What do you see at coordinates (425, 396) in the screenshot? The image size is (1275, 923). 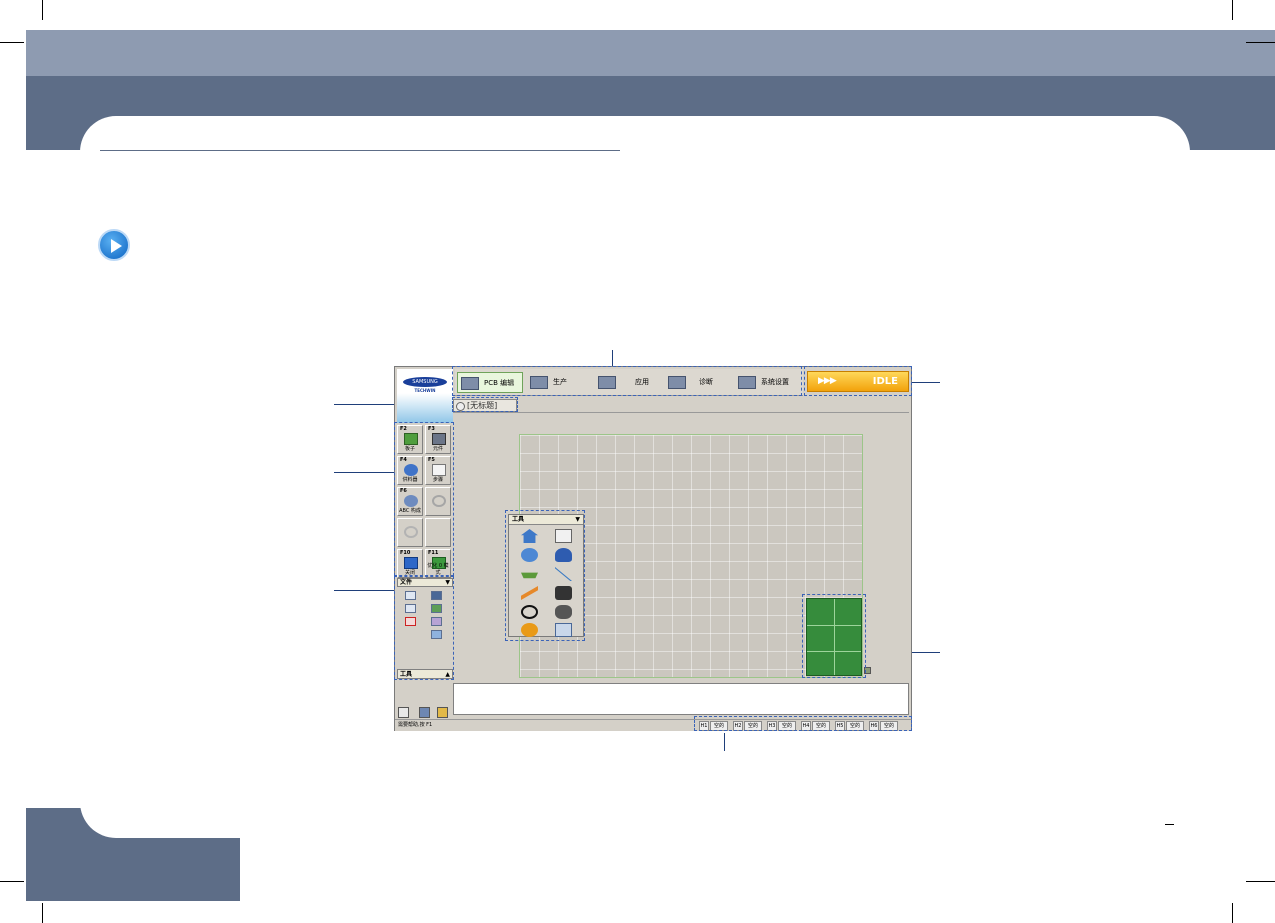 I see `company-logo: SAMSUNG TECHWIN` at bounding box center [425, 396].